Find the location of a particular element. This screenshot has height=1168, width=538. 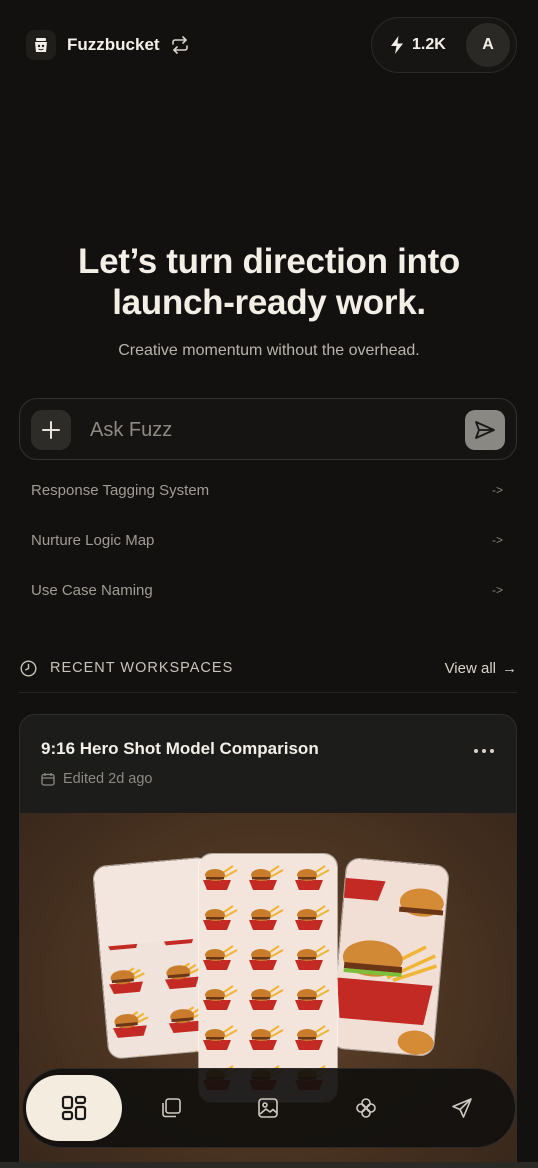

brand-logo-icon is located at coordinates (41, 45).